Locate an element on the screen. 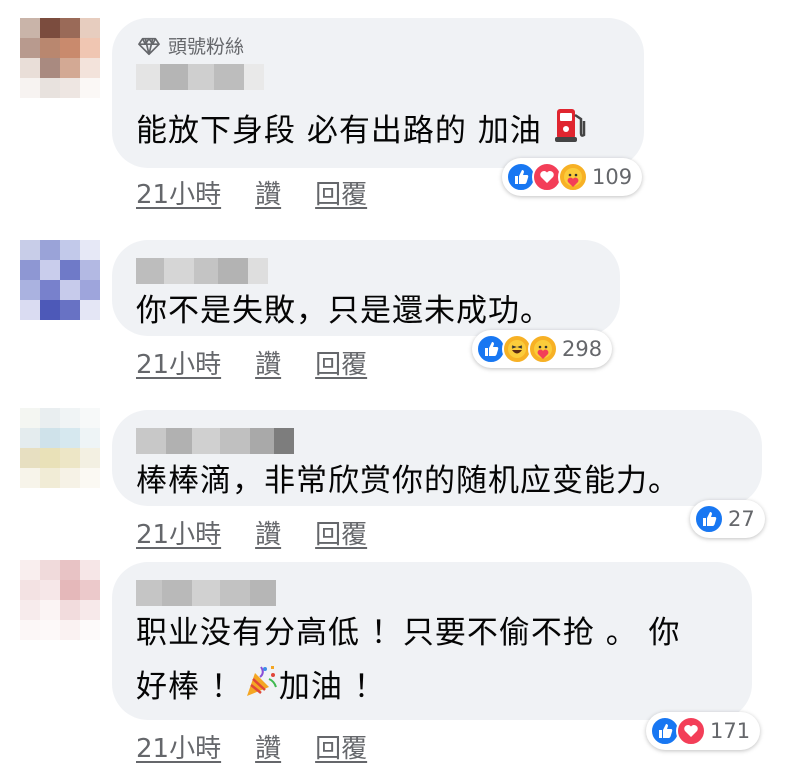 The height and width of the screenshot is (773, 800). comment-text: 棒棒滴，非常欣赏你的随机应变能力。 is located at coordinates (408, 481).